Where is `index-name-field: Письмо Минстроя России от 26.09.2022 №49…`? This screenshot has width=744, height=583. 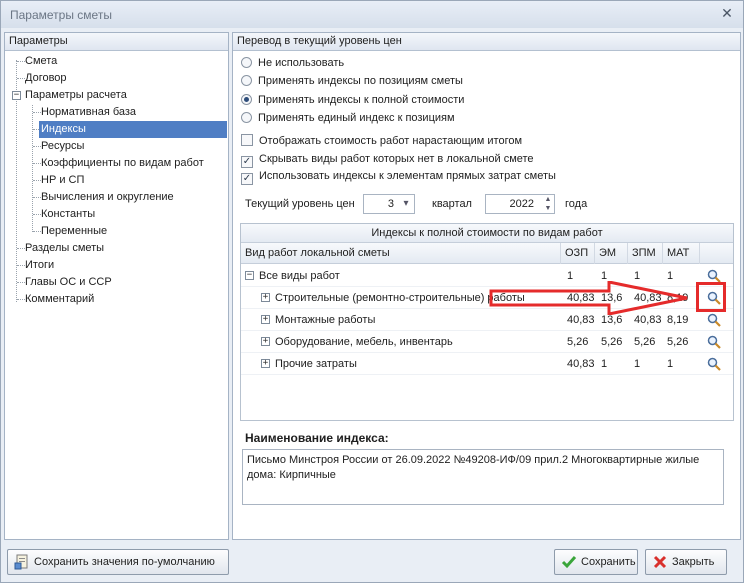 index-name-field: Письмо Минстроя России от 26.09.2022 №49… is located at coordinates (483, 477).